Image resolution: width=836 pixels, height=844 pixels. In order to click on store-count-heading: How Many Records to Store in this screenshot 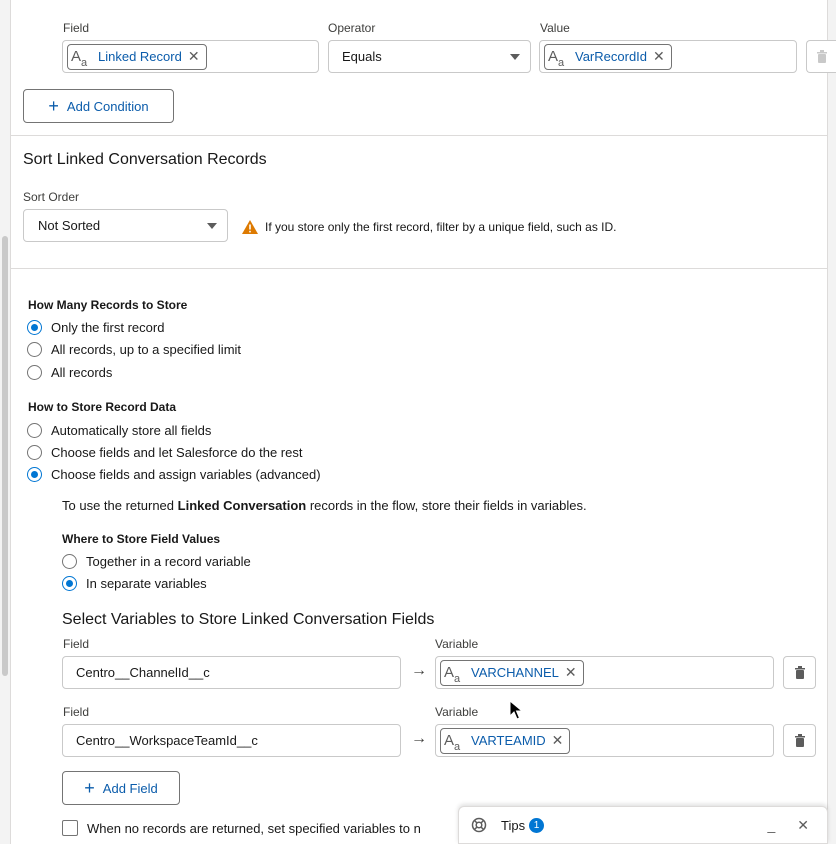, I will do `click(108, 305)`.